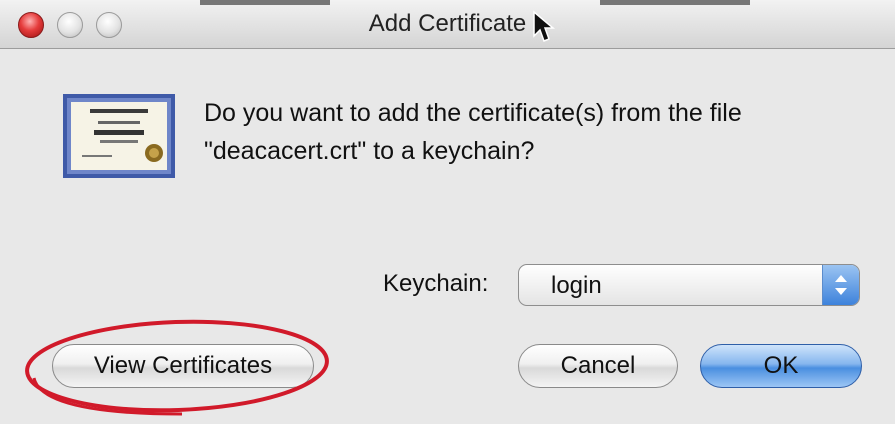 This screenshot has height=424, width=895. What do you see at coordinates (544, 26) in the screenshot?
I see `mouse-pointer-icon` at bounding box center [544, 26].